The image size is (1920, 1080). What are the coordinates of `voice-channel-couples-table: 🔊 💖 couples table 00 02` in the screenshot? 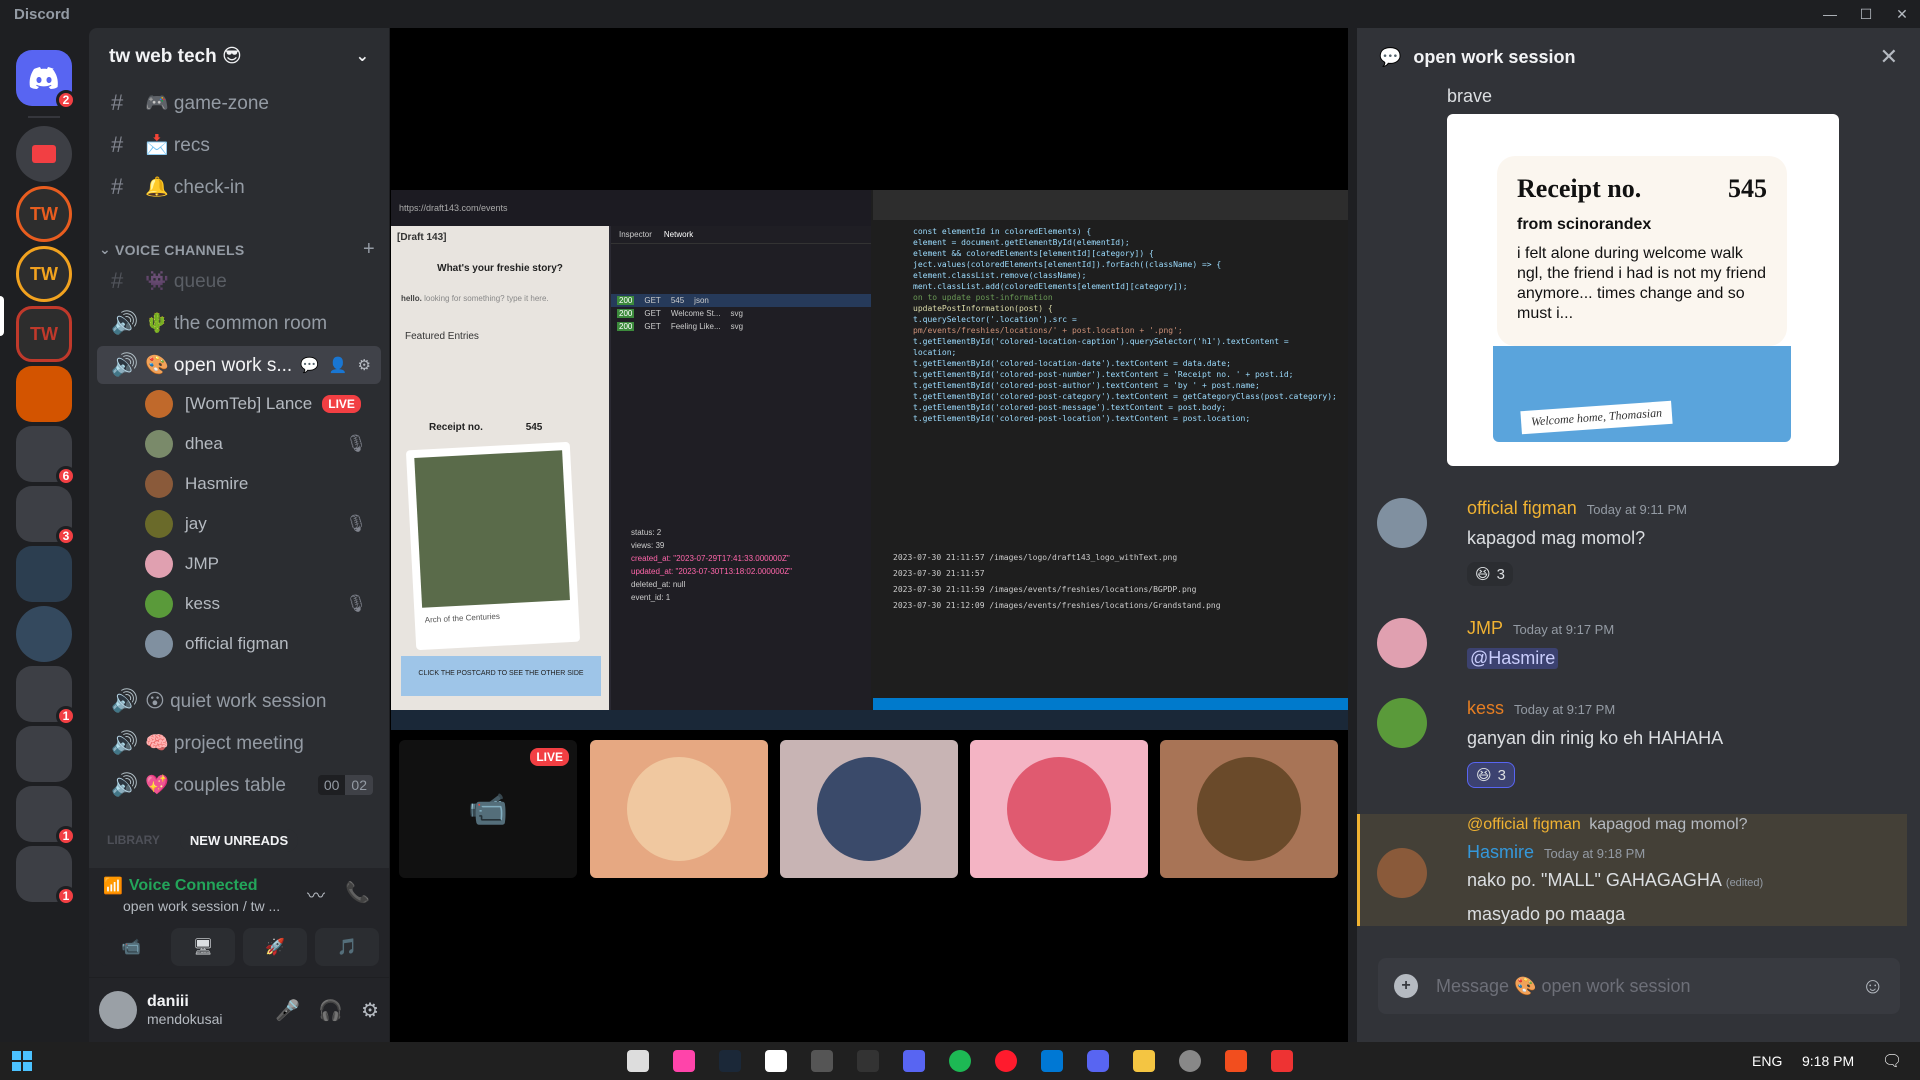 It's located at (239, 785).